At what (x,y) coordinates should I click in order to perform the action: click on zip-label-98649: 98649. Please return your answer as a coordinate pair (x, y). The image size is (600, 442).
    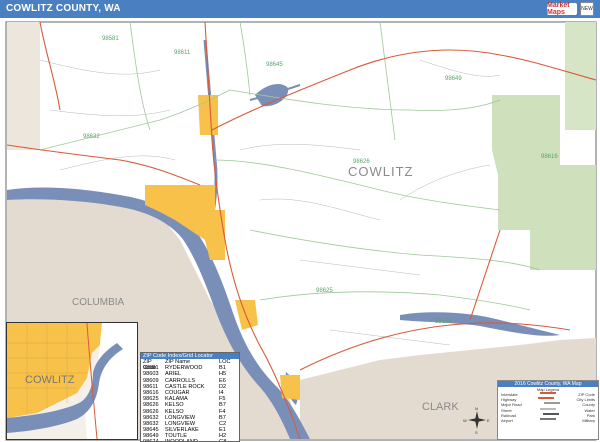
    Looking at the image, I should click on (453, 79).